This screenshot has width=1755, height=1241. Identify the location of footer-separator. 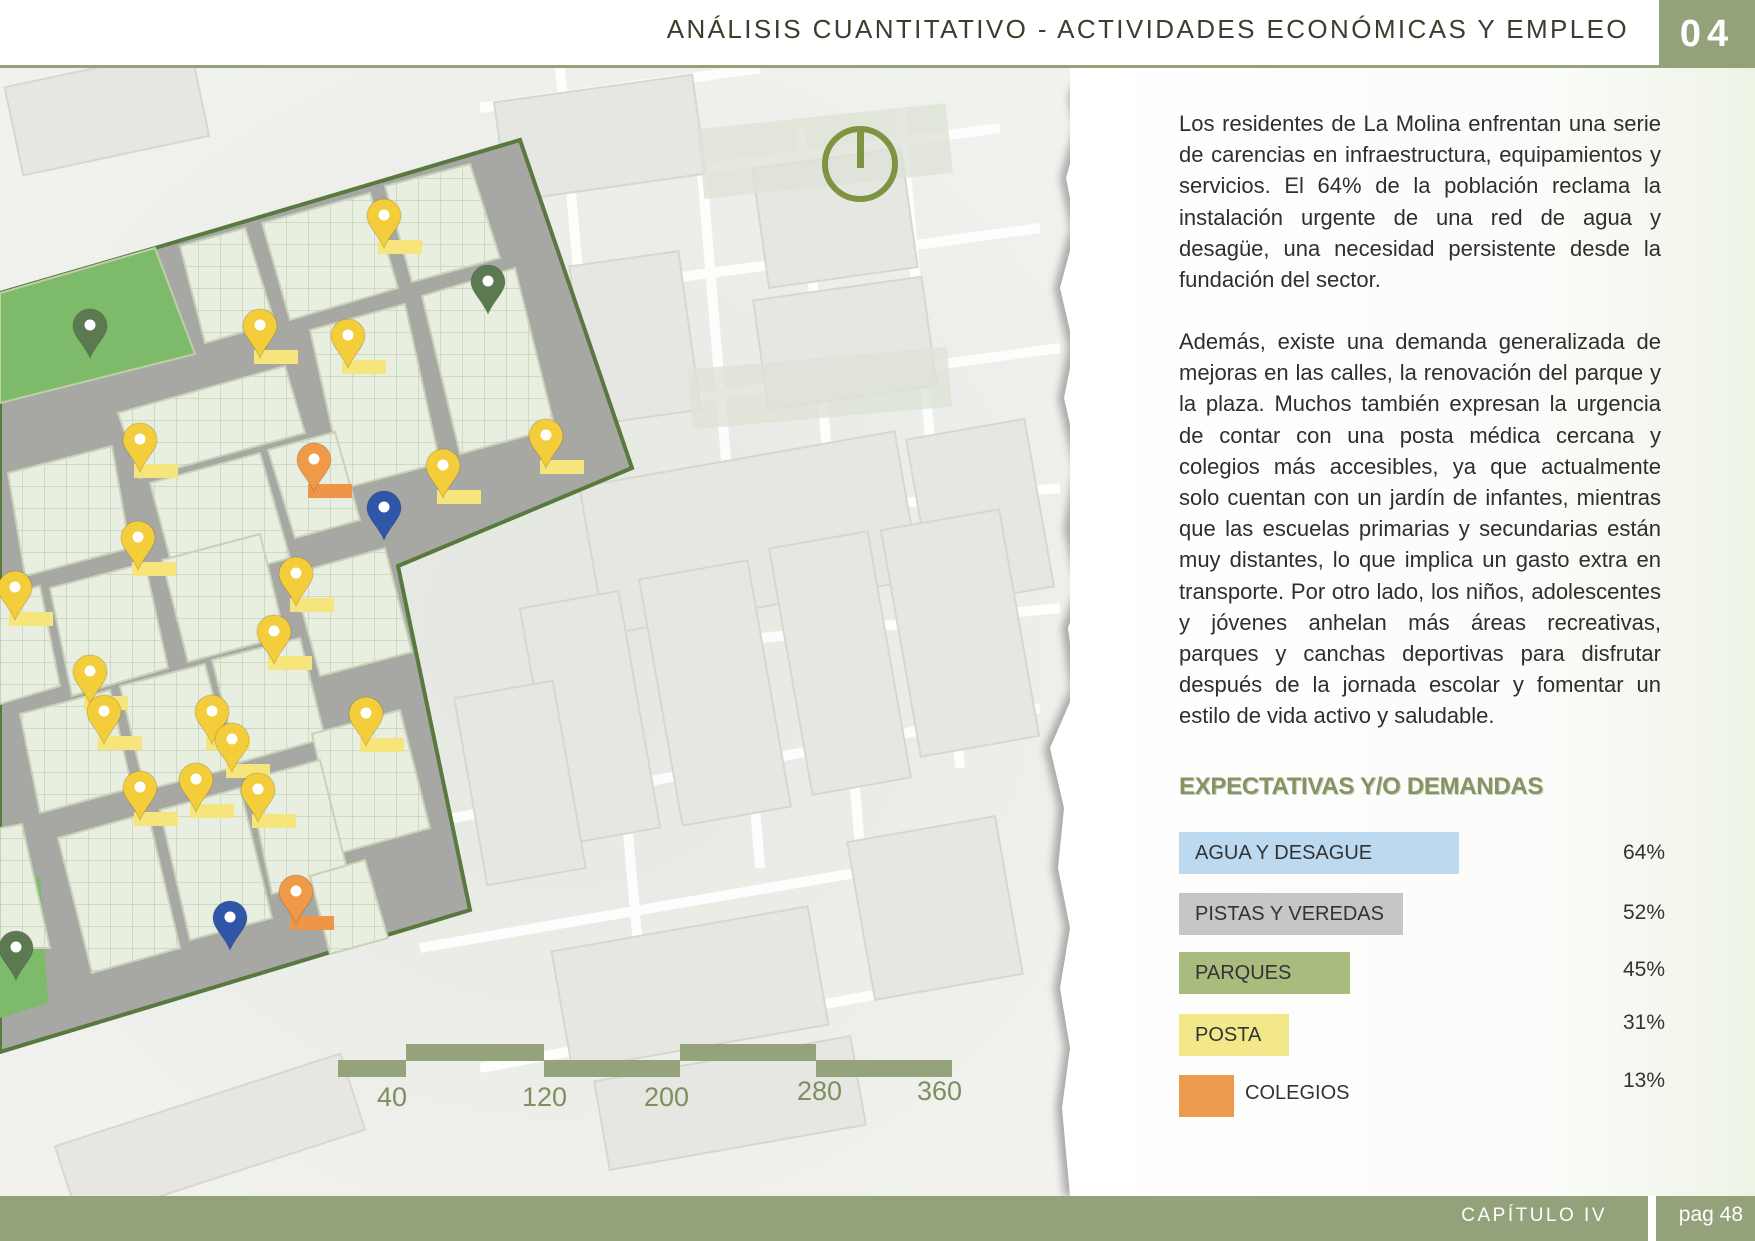
(1652, 1218).